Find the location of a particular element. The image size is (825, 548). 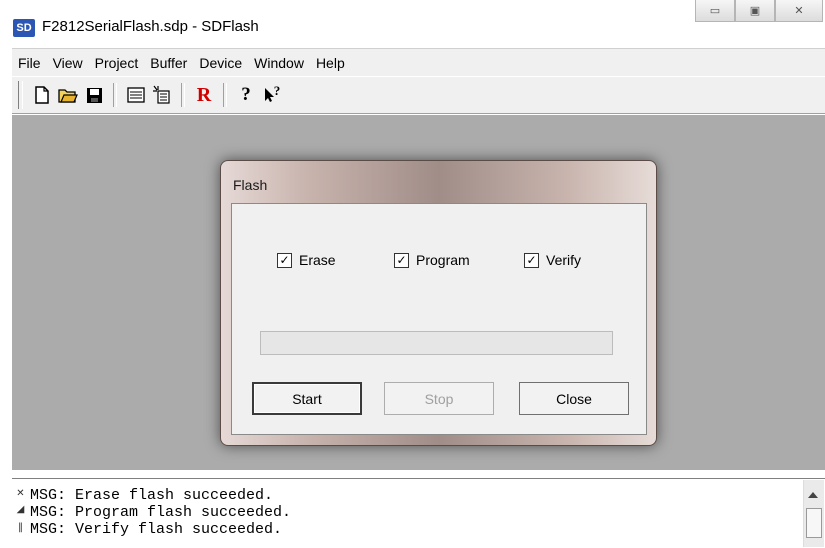

close-button: Close is located at coordinates (574, 398).